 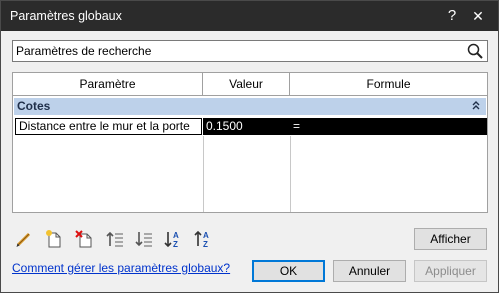 I want to click on new-parameter-icon, so click(x=54, y=239).